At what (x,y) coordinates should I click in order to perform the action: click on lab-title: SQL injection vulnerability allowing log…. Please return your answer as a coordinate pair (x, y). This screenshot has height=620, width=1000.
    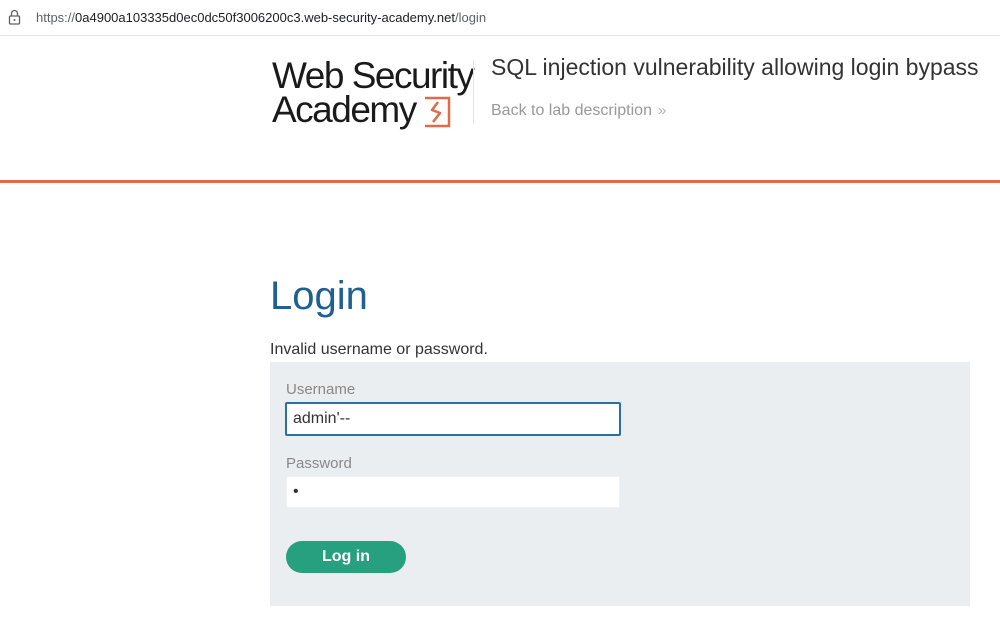
    Looking at the image, I should click on (735, 67).